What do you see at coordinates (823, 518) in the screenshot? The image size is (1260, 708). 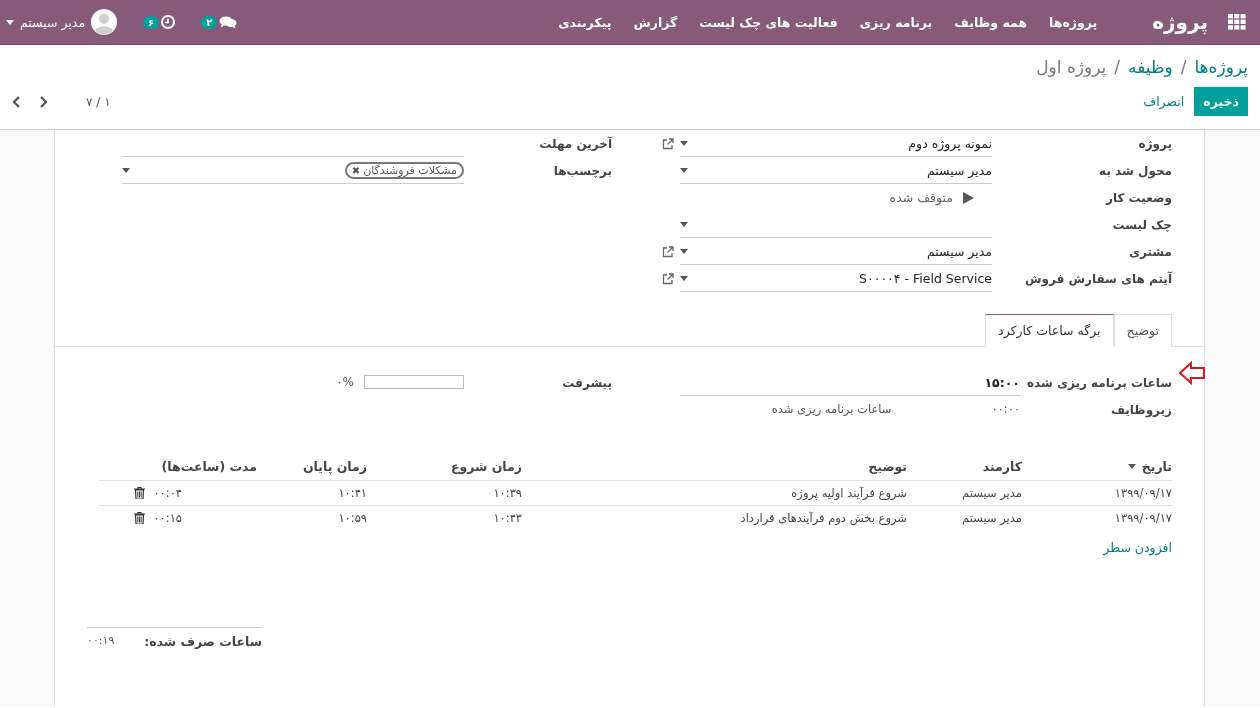 I see `table-cell: شروع بخش دوم فرآیندهای قرارداد` at bounding box center [823, 518].